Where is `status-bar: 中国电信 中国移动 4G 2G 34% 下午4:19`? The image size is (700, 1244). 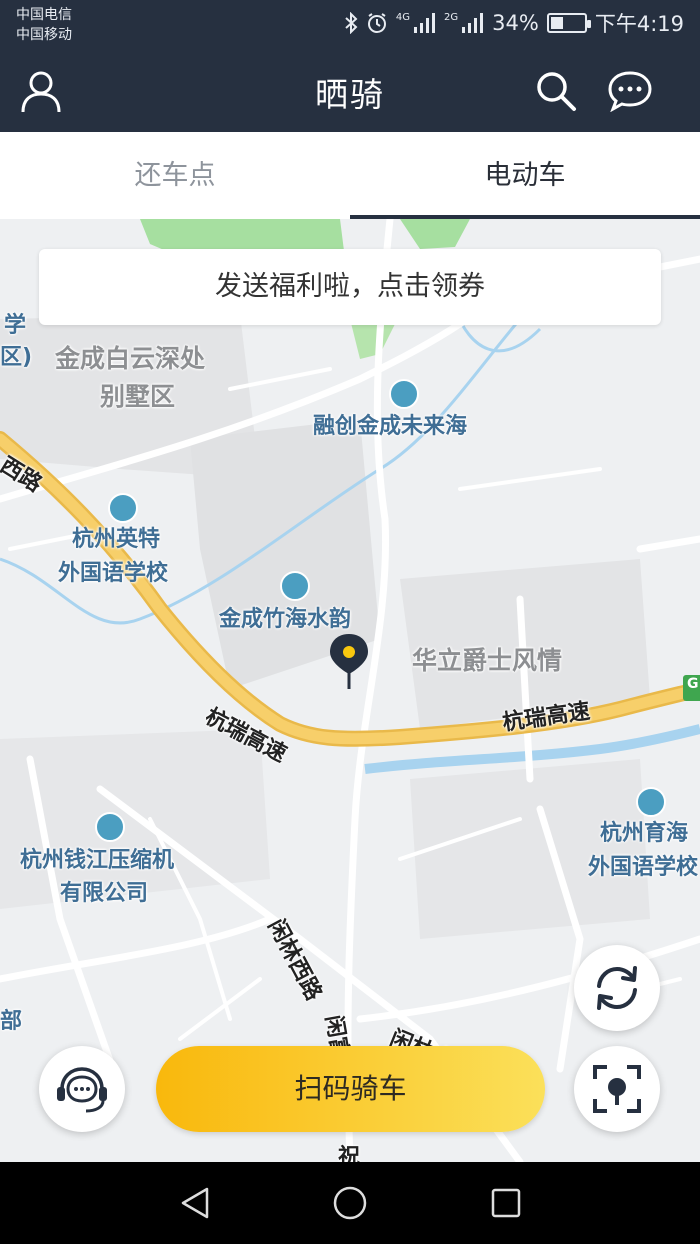 status-bar: 中国电信 中国移动 4G 2G 34% 下午4:19 is located at coordinates (350, 24).